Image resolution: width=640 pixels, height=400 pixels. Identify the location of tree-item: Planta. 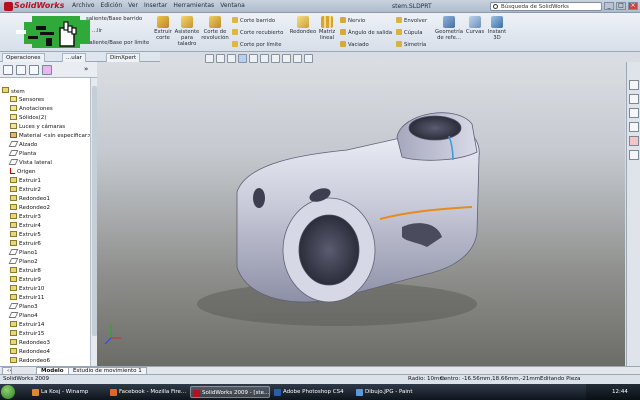
(22, 154).